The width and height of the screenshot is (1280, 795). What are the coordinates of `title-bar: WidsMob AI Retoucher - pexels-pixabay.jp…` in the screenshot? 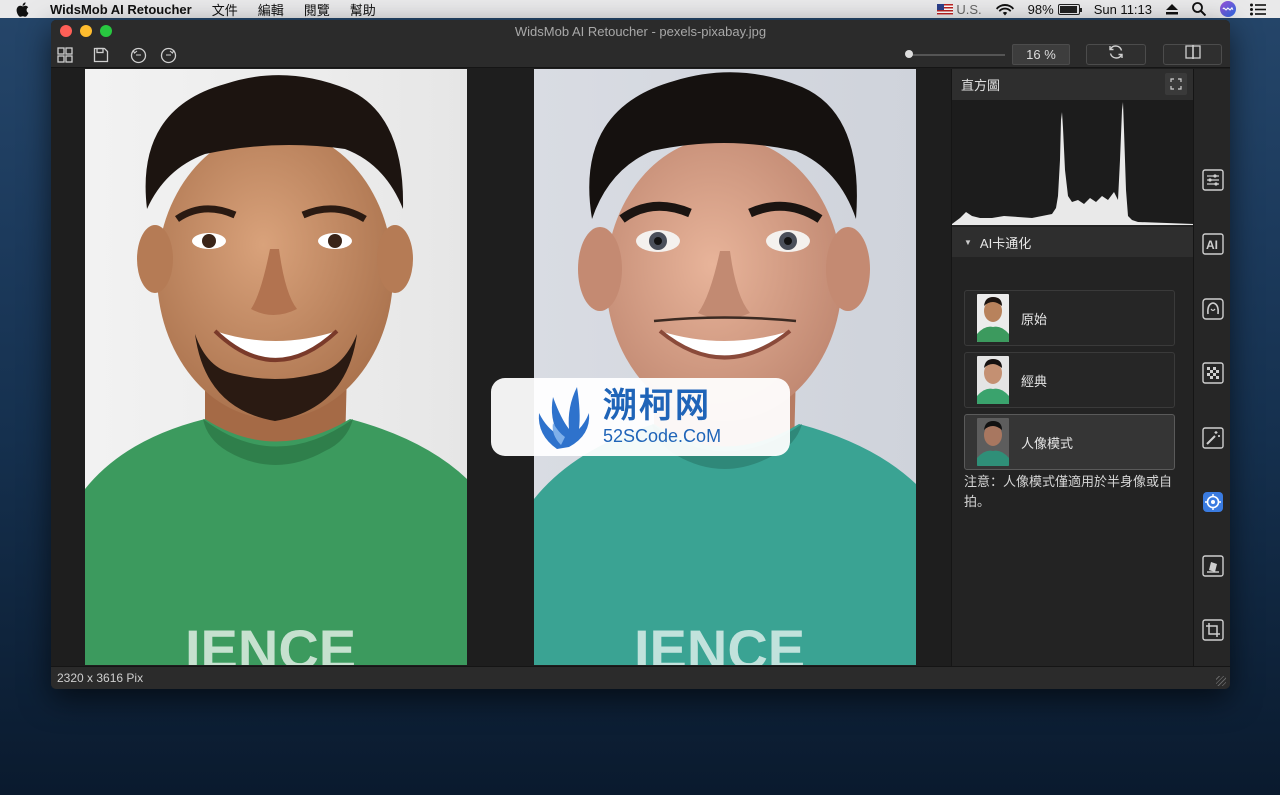 It's located at (640, 31).